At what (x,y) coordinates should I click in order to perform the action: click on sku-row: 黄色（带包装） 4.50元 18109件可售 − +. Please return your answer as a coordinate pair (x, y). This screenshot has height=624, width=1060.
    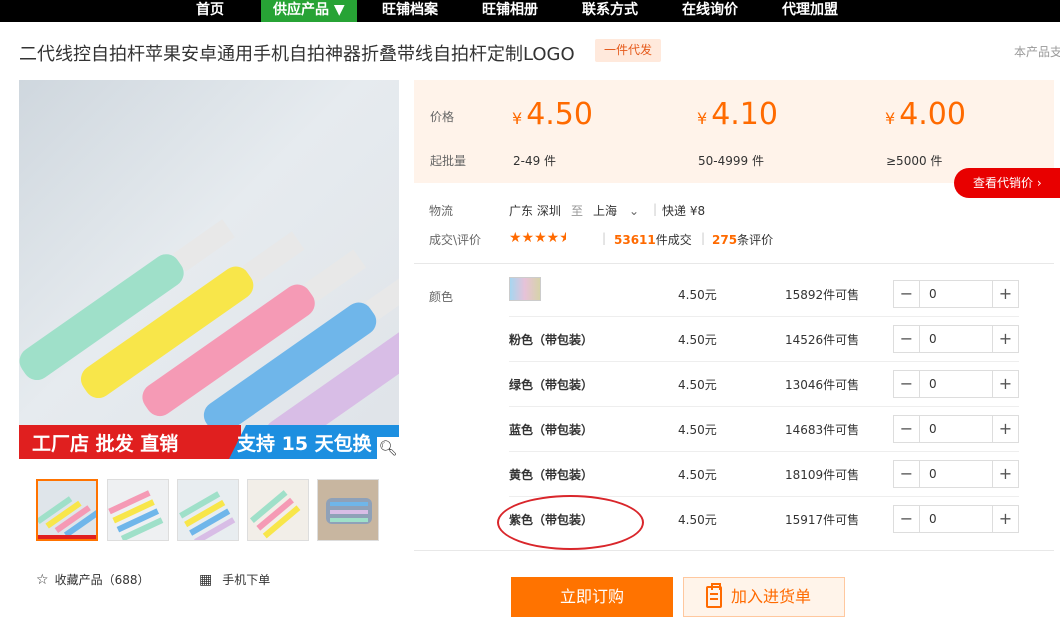
    Looking at the image, I should click on (764, 474).